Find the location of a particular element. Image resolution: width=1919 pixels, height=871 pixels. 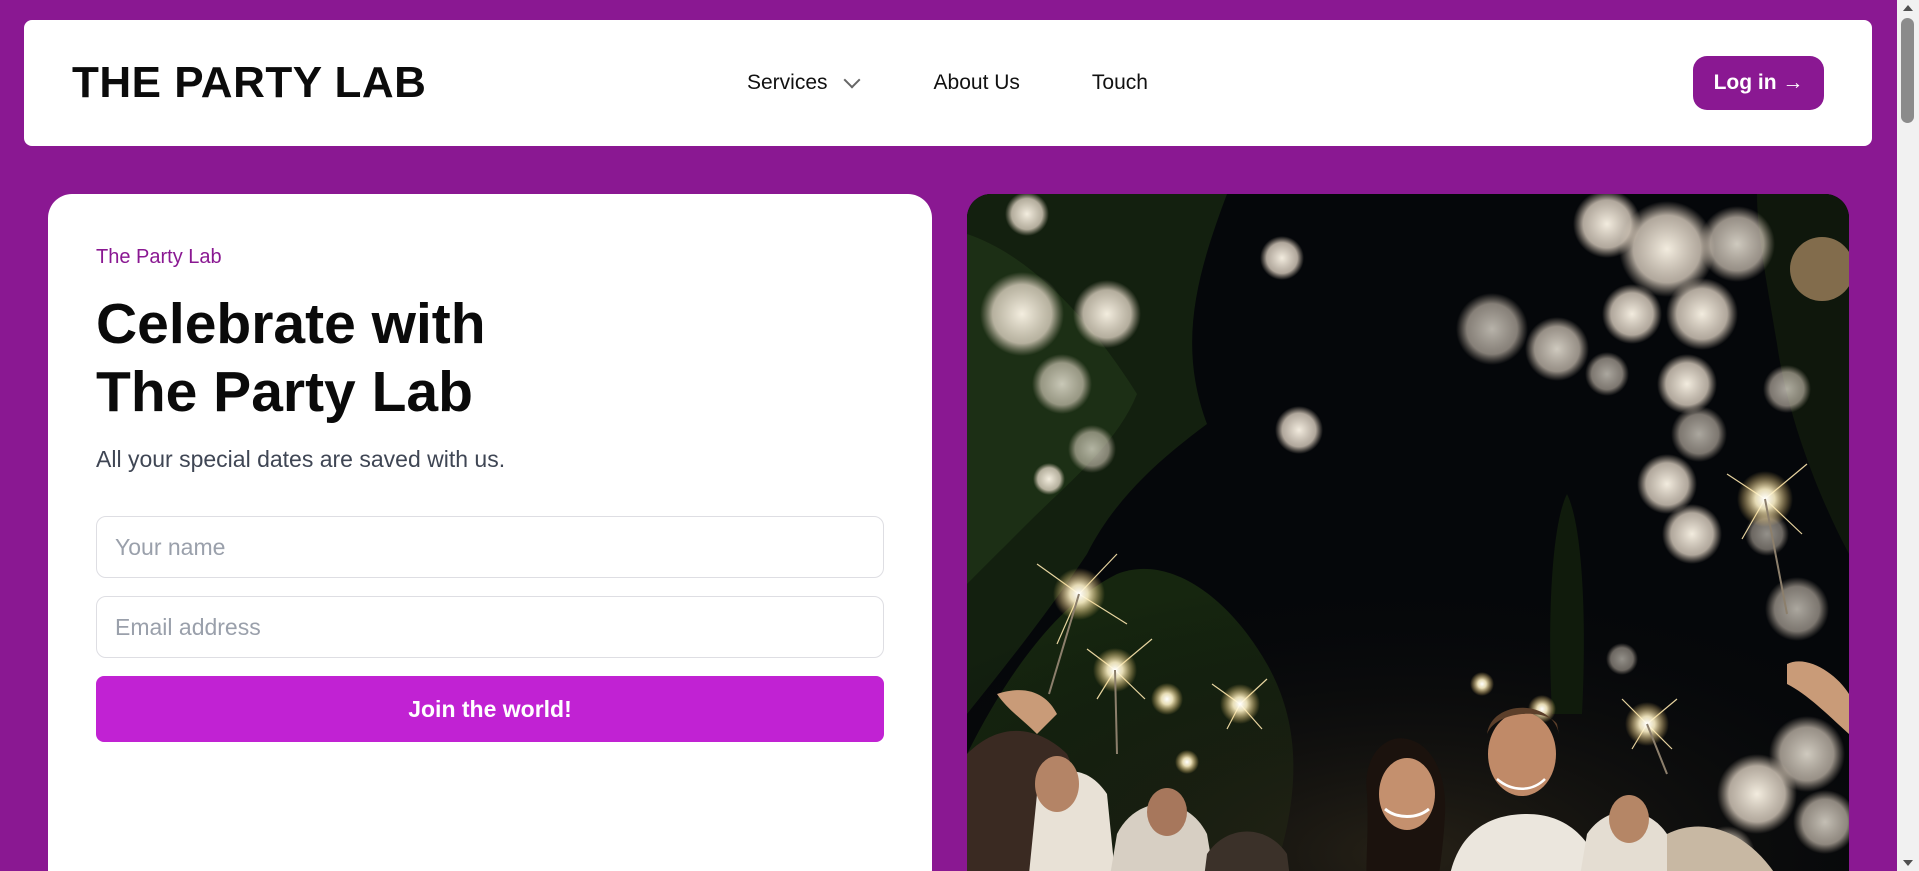

main-nav: Services About Us Touch is located at coordinates (947, 83).